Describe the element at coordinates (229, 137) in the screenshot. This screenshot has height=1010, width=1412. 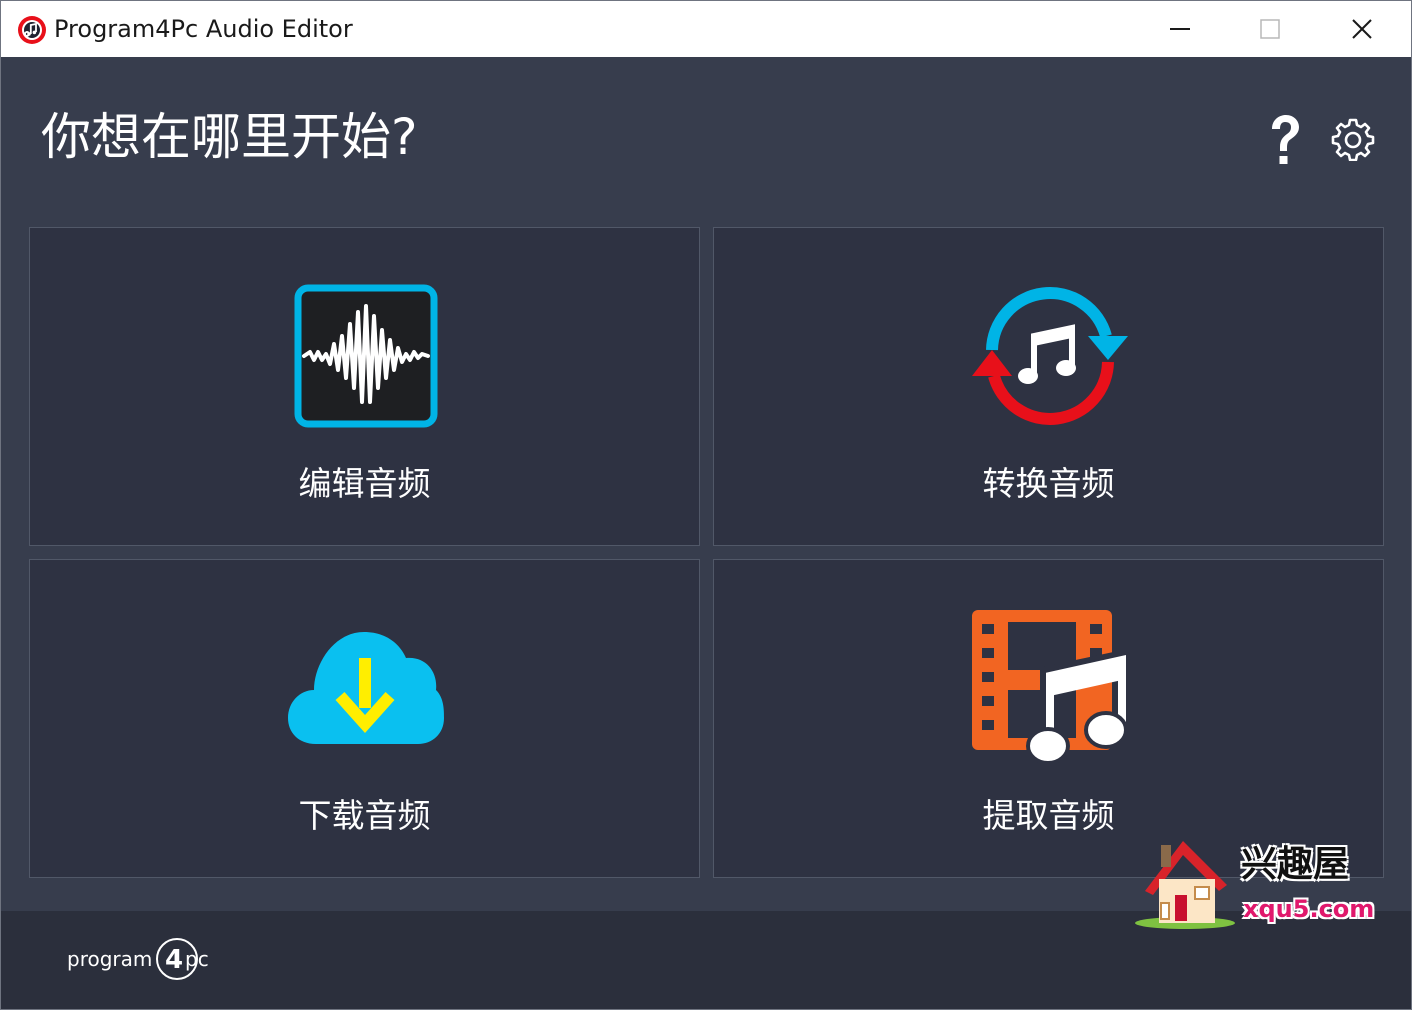
I see `page-title: 你想在哪里开始?` at that location.